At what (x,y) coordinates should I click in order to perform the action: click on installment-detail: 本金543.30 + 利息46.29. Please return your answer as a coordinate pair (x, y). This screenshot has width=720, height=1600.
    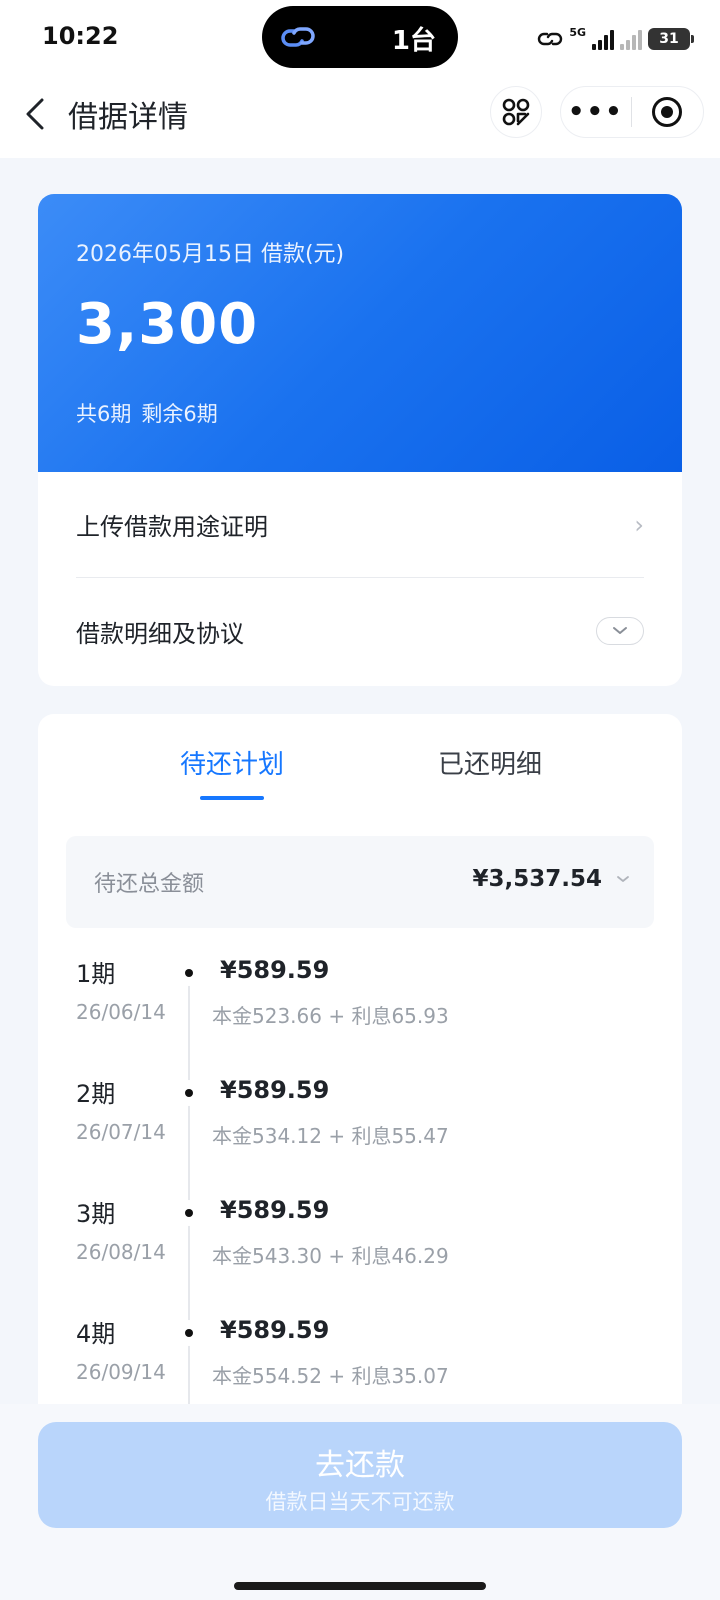
    Looking at the image, I should click on (330, 1256).